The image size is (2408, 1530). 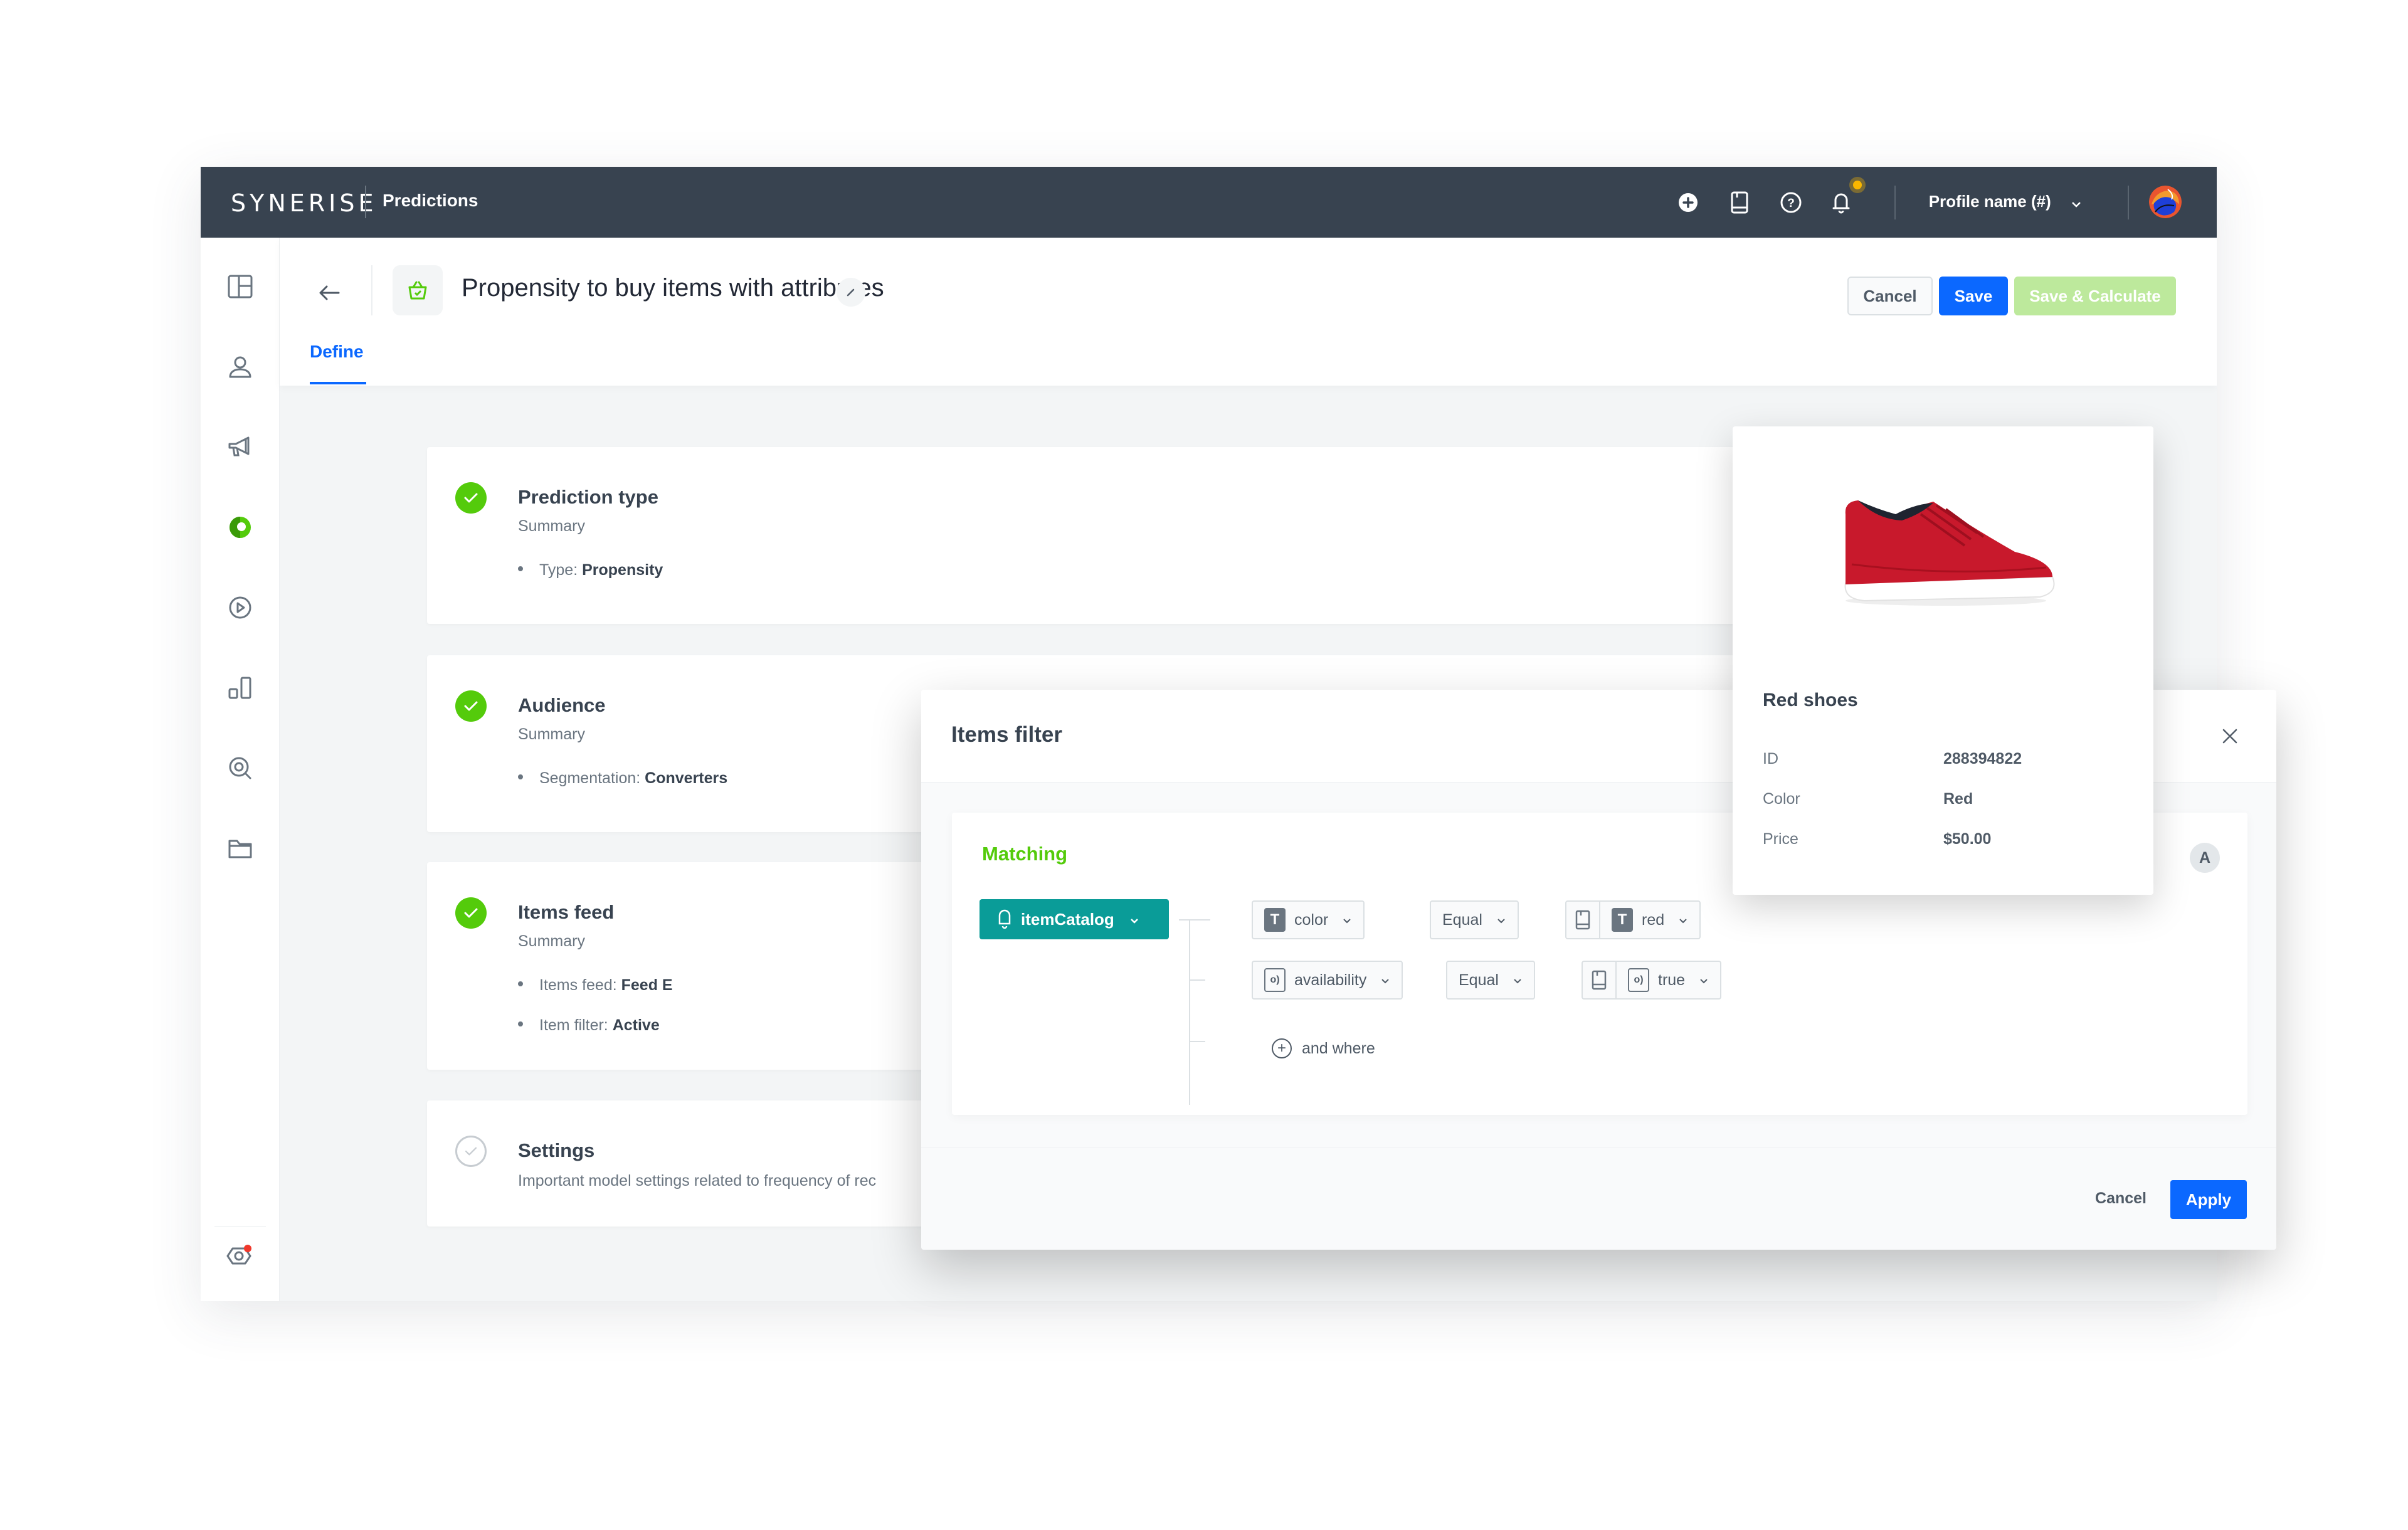 I want to click on step-summary-item: Type: Propensity, so click(x=590, y=570).